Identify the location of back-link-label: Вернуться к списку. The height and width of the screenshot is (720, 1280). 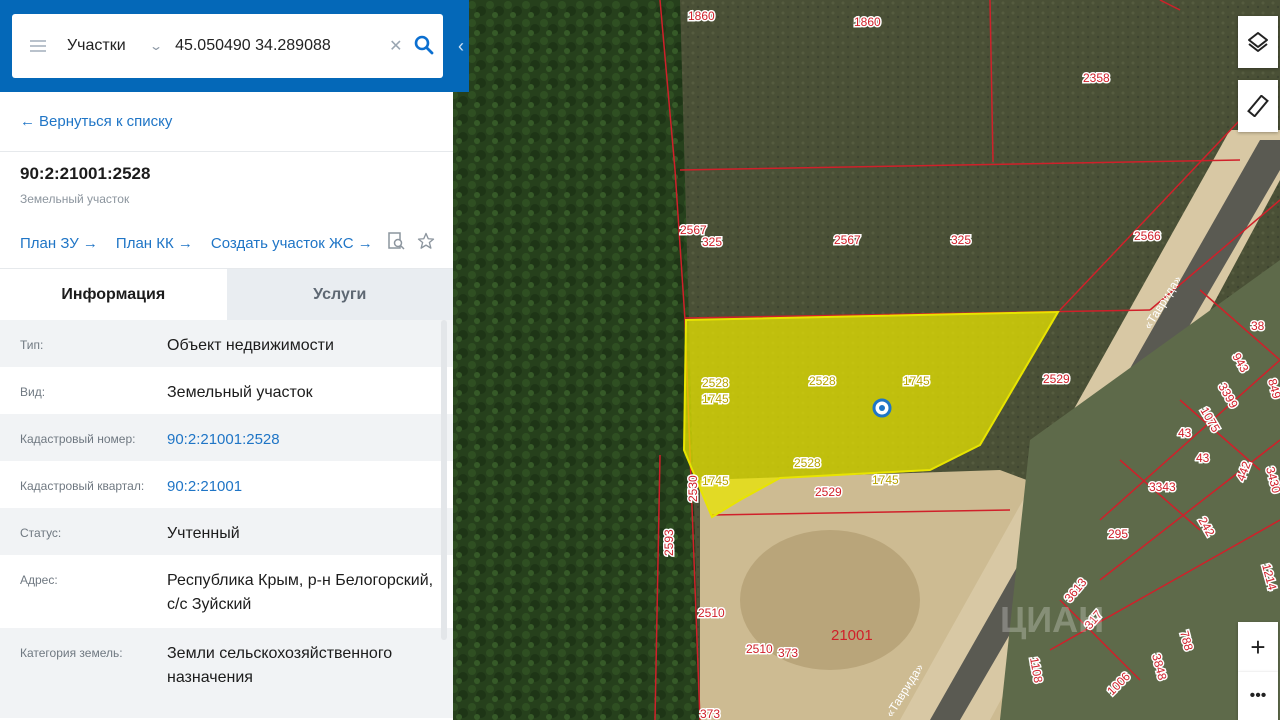
(106, 121).